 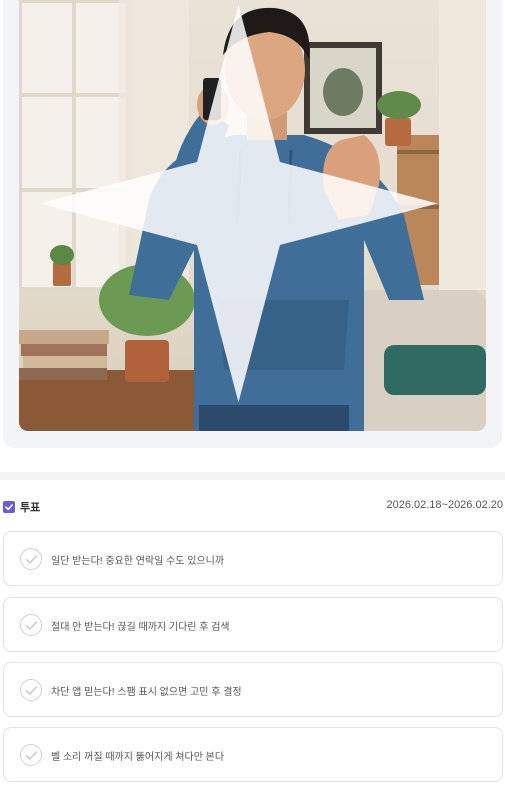 I want to click on poll-option-label: 일단 받는다! 중요한 연락일 수도 있으니까, so click(x=138, y=561).